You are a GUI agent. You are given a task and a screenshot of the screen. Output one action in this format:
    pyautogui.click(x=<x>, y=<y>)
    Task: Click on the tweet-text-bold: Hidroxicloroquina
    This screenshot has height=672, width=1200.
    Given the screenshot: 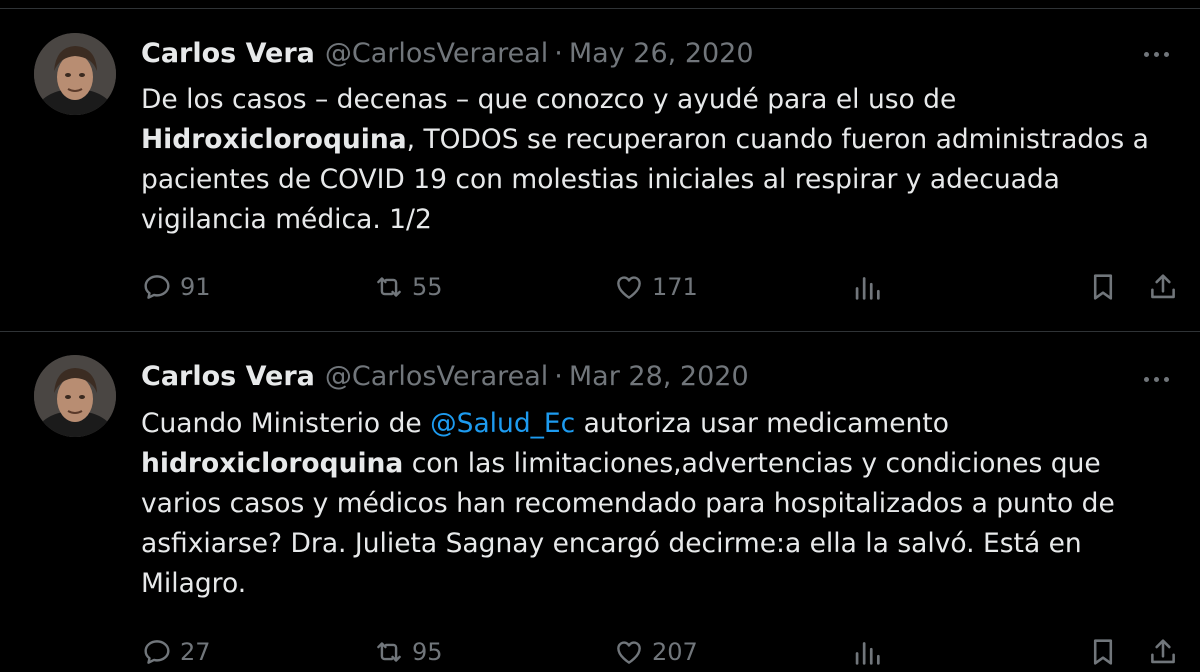 What is the action you would take?
    pyautogui.click(x=274, y=139)
    